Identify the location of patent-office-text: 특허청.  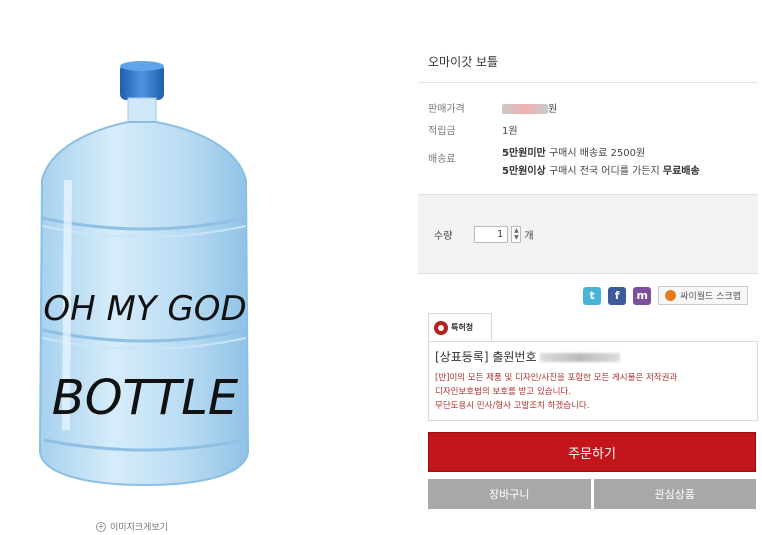
(462, 327).